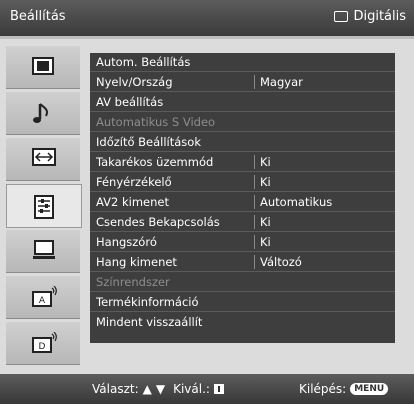 This screenshot has width=414, height=404. What do you see at coordinates (242, 82) in the screenshot?
I see `menu-item-nyelv-orszag: Nyelv/Ország Magyar` at bounding box center [242, 82].